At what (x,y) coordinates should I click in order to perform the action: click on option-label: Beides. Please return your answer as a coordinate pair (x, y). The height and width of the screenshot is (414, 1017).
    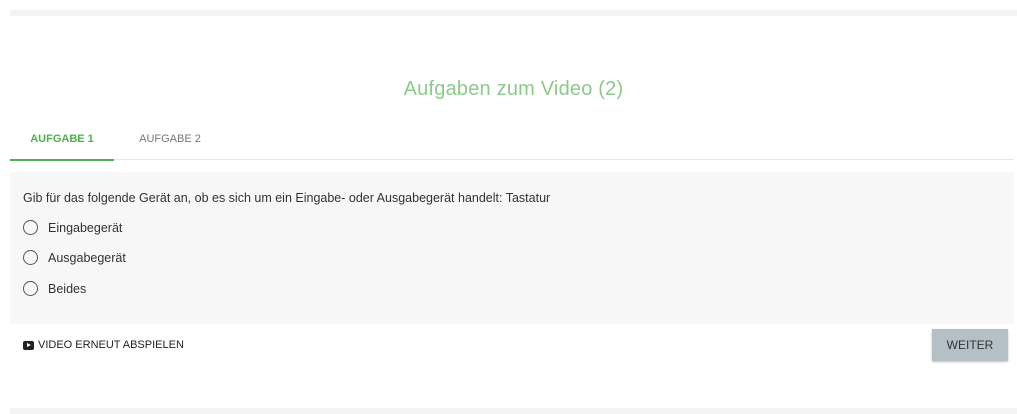
    Looking at the image, I should click on (67, 288).